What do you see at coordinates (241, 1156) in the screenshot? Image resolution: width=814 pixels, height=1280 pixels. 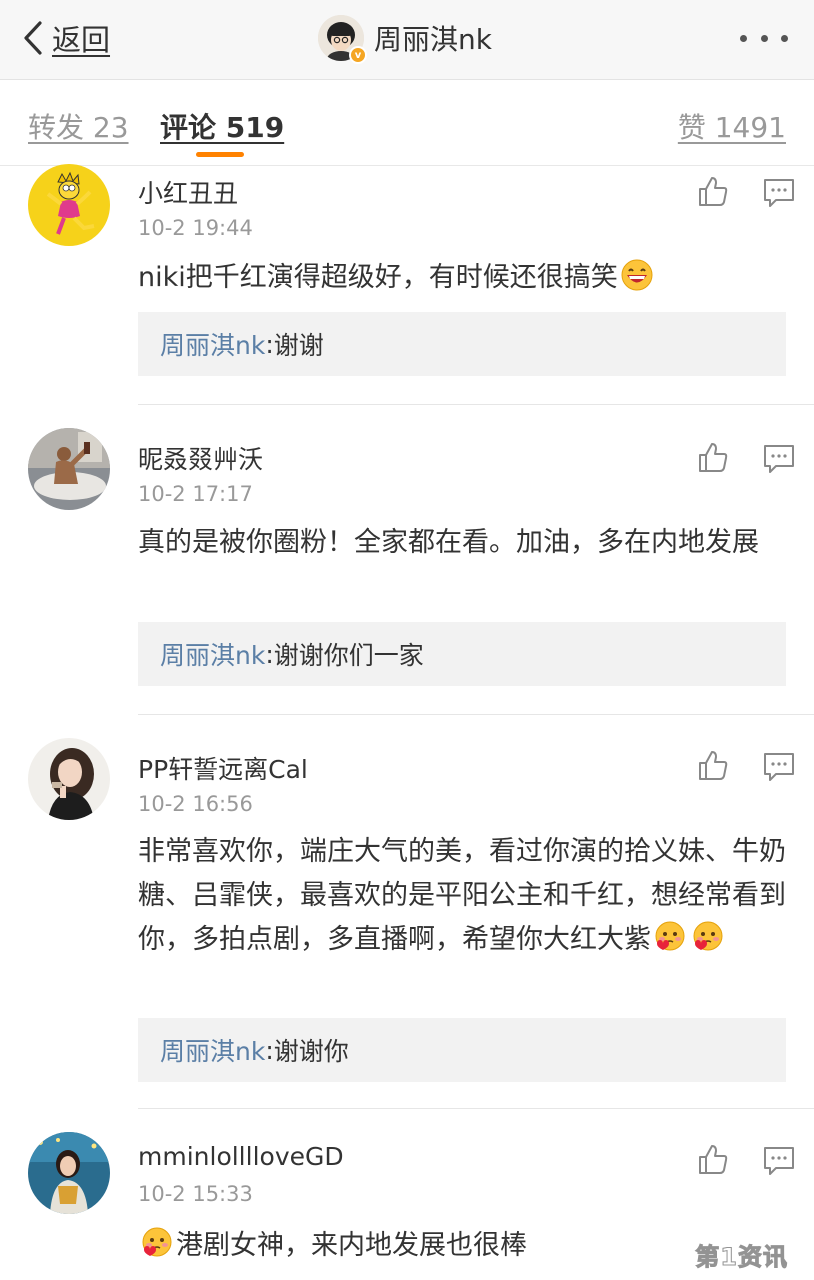 I see `comment-username: mminlolllloveGD` at bounding box center [241, 1156].